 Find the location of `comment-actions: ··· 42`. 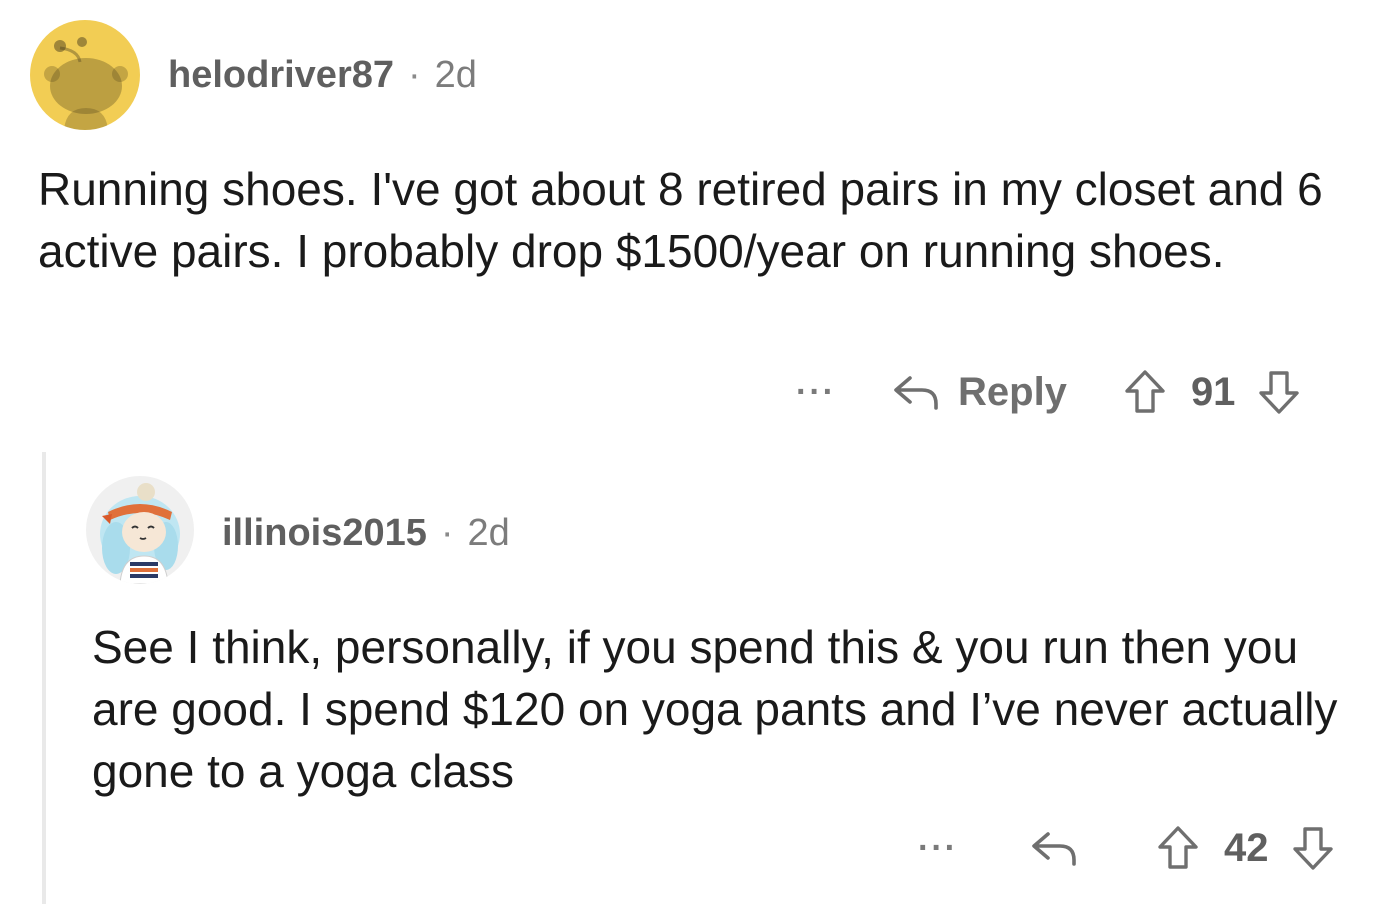

comment-actions: ··· 42 is located at coordinates (1121, 848).